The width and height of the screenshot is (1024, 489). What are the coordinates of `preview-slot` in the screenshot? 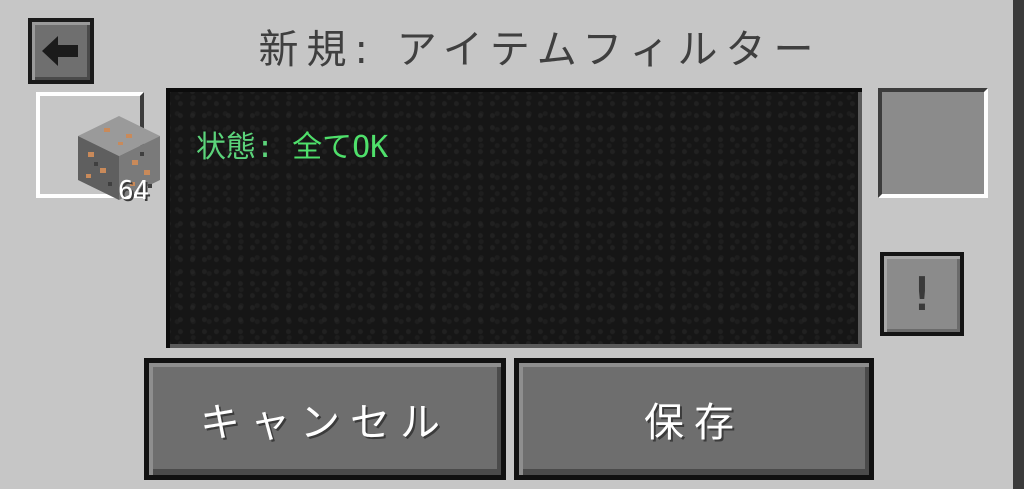 It's located at (933, 143).